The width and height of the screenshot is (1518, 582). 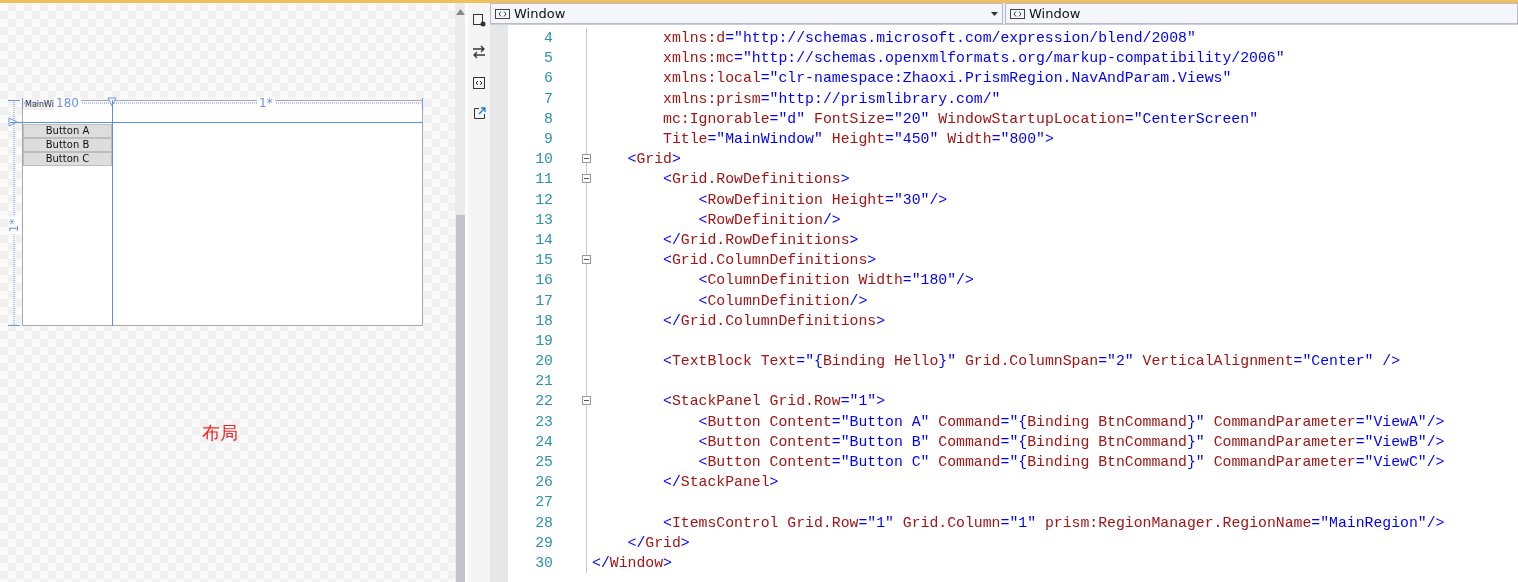 What do you see at coordinates (544, 199) in the screenshot?
I see `line-number: 12` at bounding box center [544, 199].